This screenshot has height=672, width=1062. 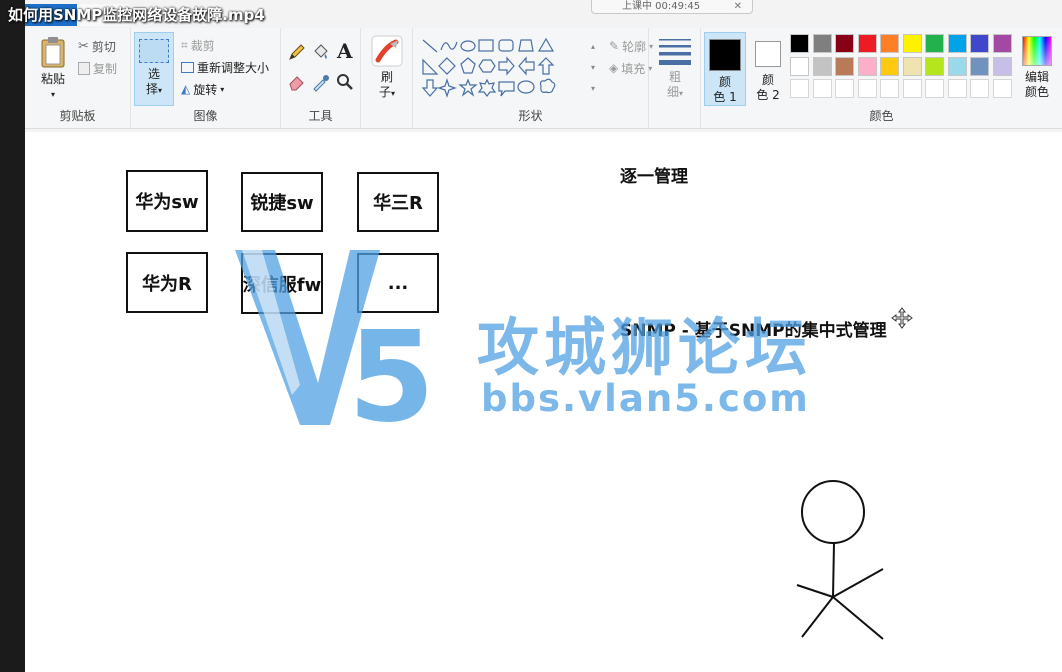 I want to click on line-thickness-icon, so click(x=675, y=52).